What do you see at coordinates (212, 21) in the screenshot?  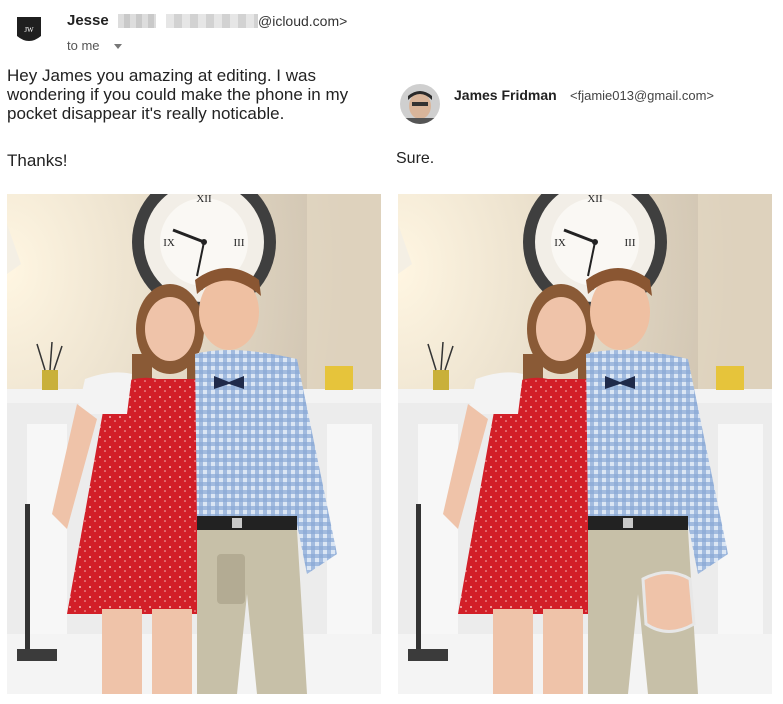 I see `redacted-email` at bounding box center [212, 21].